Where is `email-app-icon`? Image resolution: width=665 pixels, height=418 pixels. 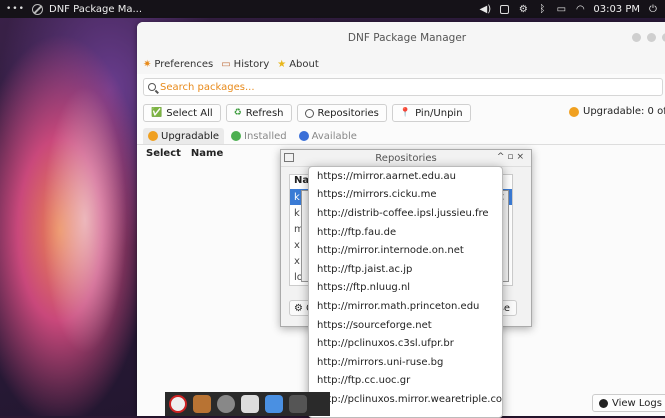 email-app-icon is located at coordinates (250, 404).